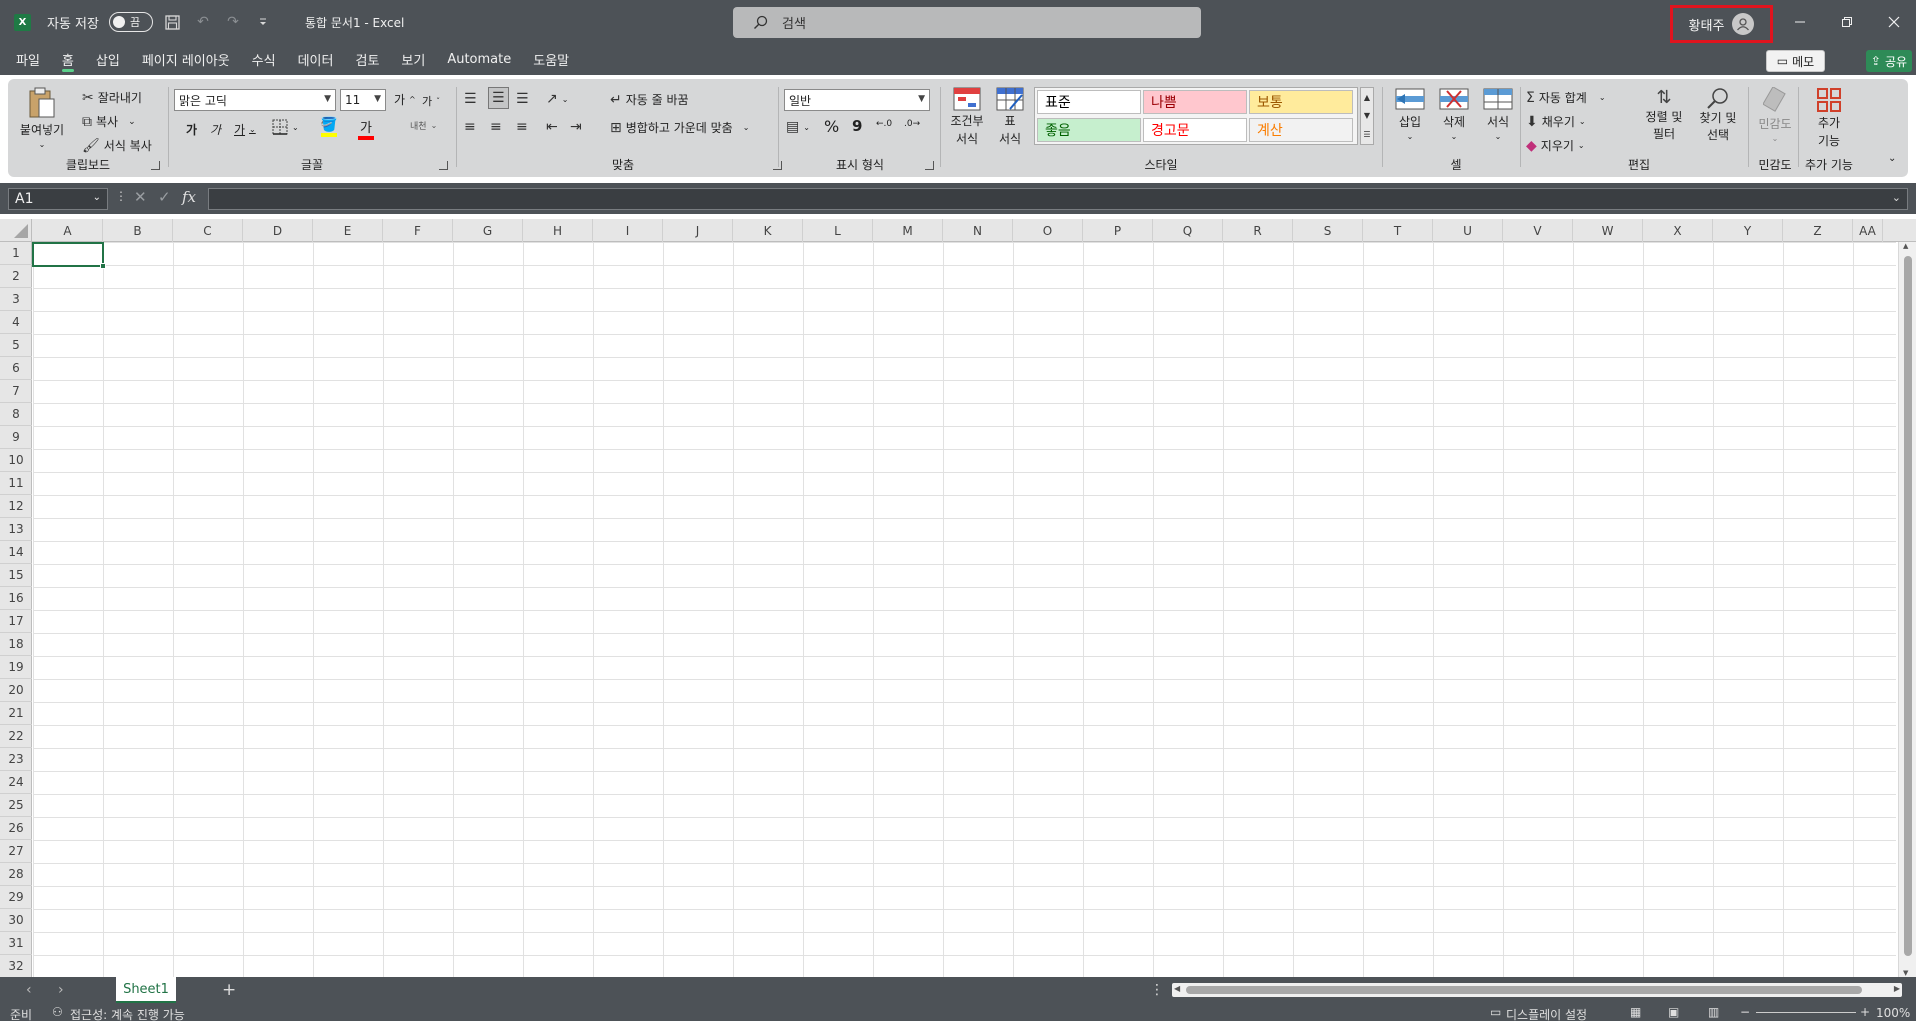  Describe the element at coordinates (1892, 158) in the screenshot. I see `collapse-ribbon-button: ⌄` at that location.